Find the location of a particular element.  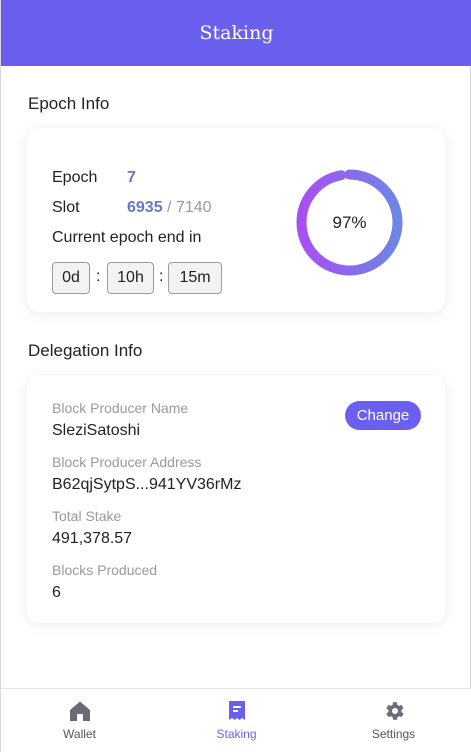

nav-staking: Staking is located at coordinates (236, 720).